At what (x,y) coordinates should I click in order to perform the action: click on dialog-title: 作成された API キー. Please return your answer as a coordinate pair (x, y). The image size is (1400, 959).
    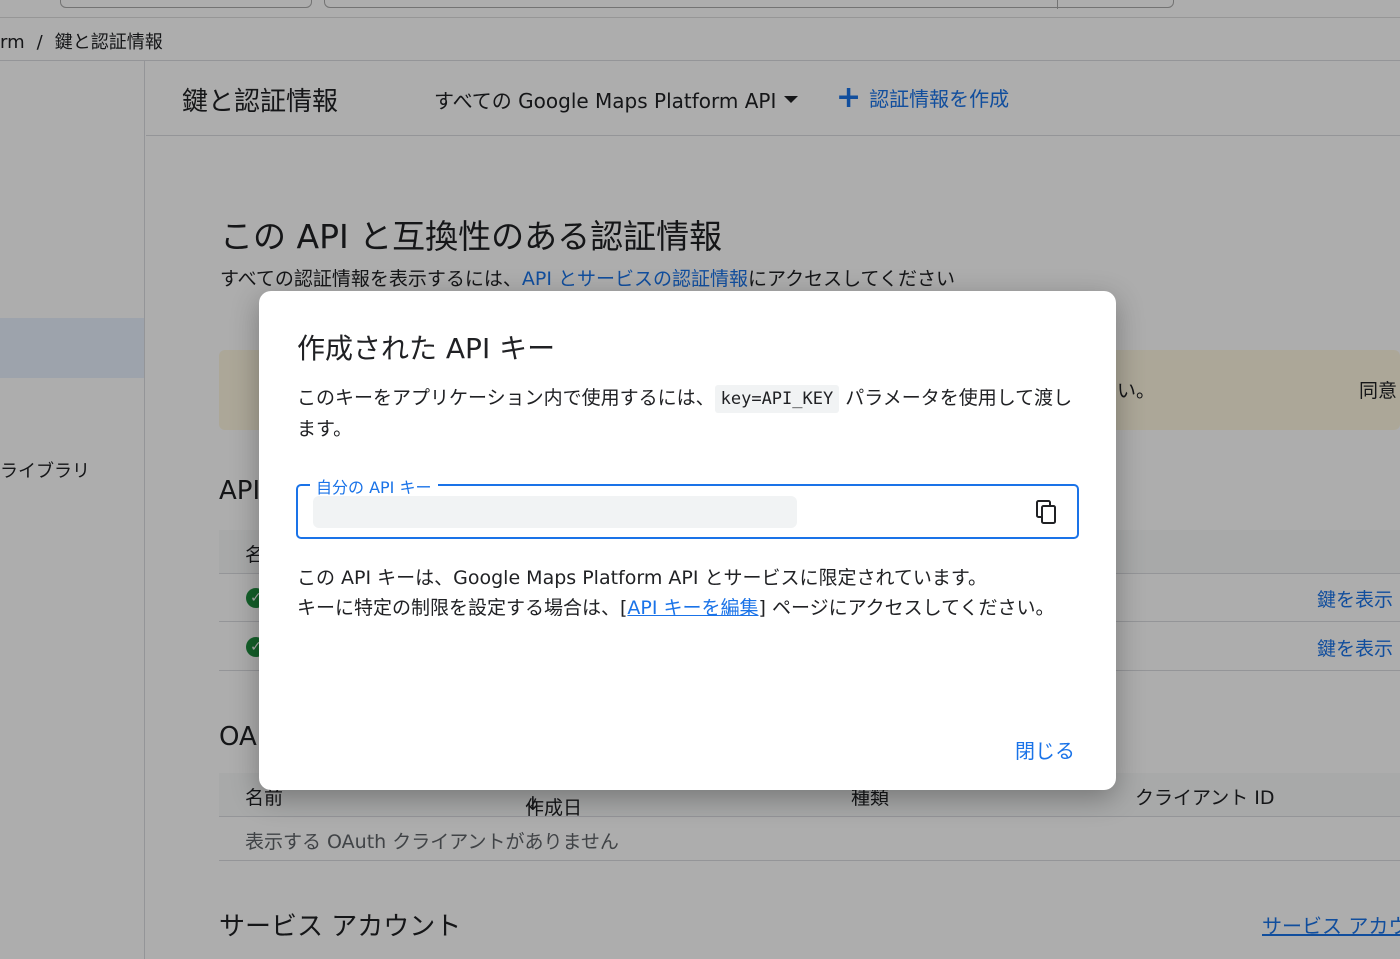
    Looking at the image, I should click on (426, 348).